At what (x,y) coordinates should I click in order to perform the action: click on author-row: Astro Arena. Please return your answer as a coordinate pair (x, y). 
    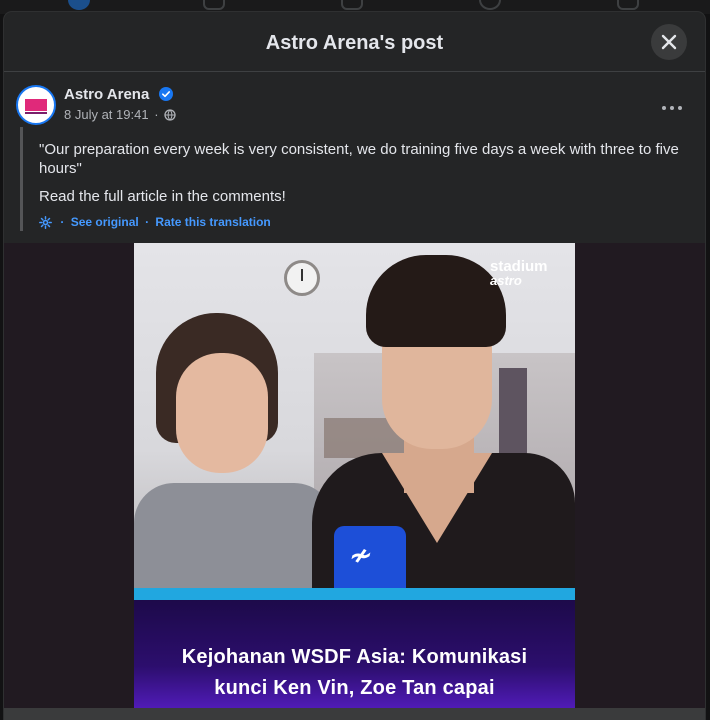
    Looking at the image, I should click on (118, 96).